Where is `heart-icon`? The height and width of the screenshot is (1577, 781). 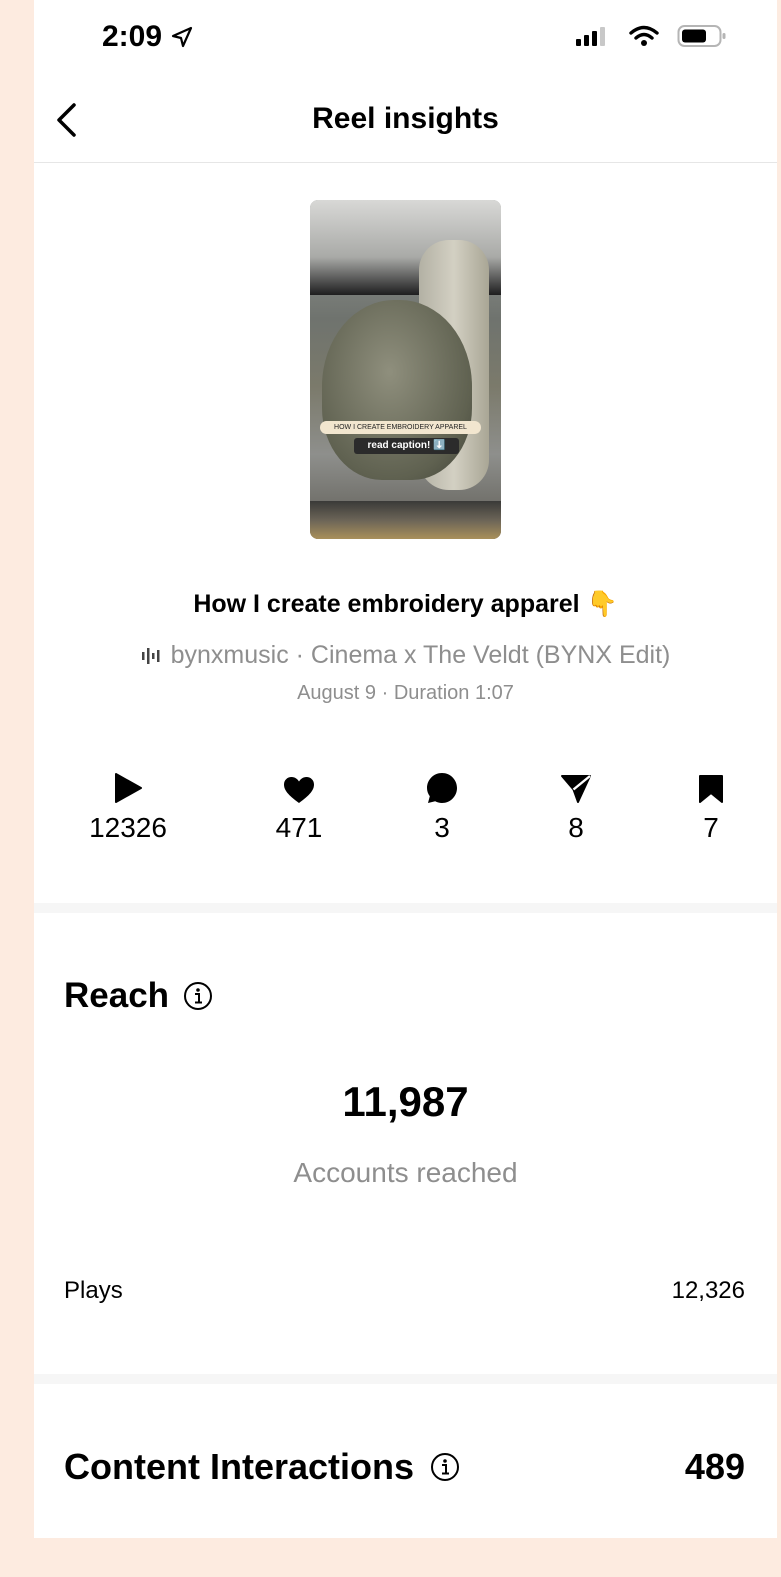
heart-icon is located at coordinates (299, 790).